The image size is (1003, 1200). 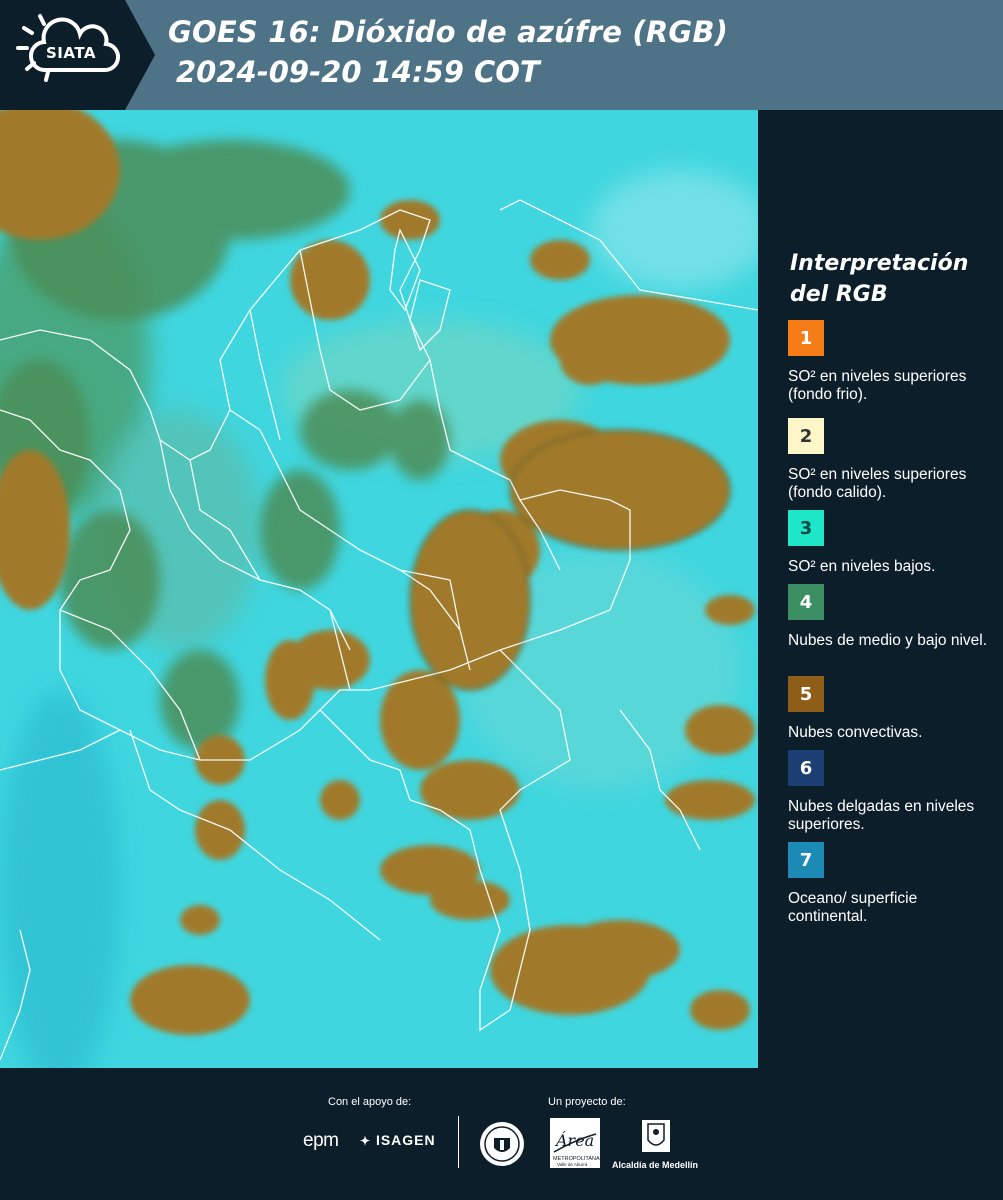 What do you see at coordinates (458, 1142) in the screenshot?
I see `footer-divider` at bounding box center [458, 1142].